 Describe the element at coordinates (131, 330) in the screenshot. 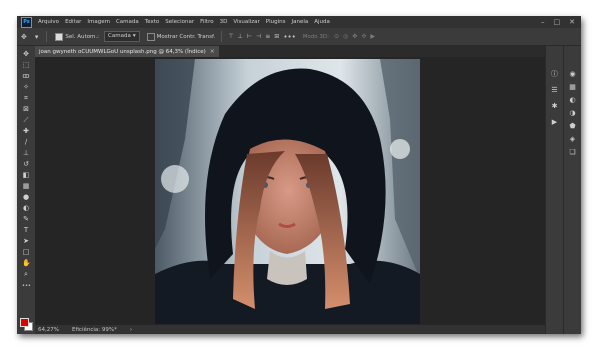

I see `status-arrow-icon: ›` at that location.